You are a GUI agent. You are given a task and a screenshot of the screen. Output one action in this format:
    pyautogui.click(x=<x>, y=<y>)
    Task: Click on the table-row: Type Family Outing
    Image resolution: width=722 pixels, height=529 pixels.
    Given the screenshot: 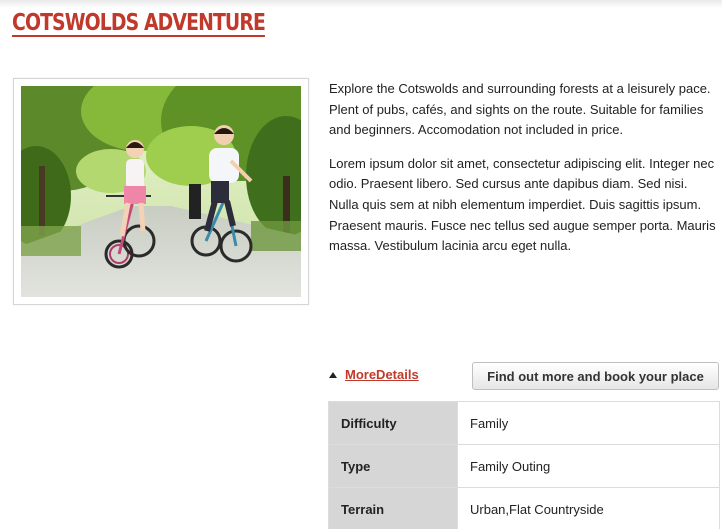 What is the action you would take?
    pyautogui.click(x=524, y=466)
    